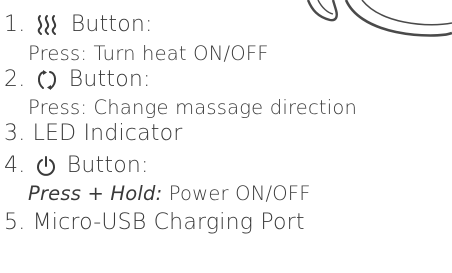 The height and width of the screenshot is (273, 452). Describe the element at coordinates (109, 79) in the screenshot. I see `item-2-label: Button:` at that location.